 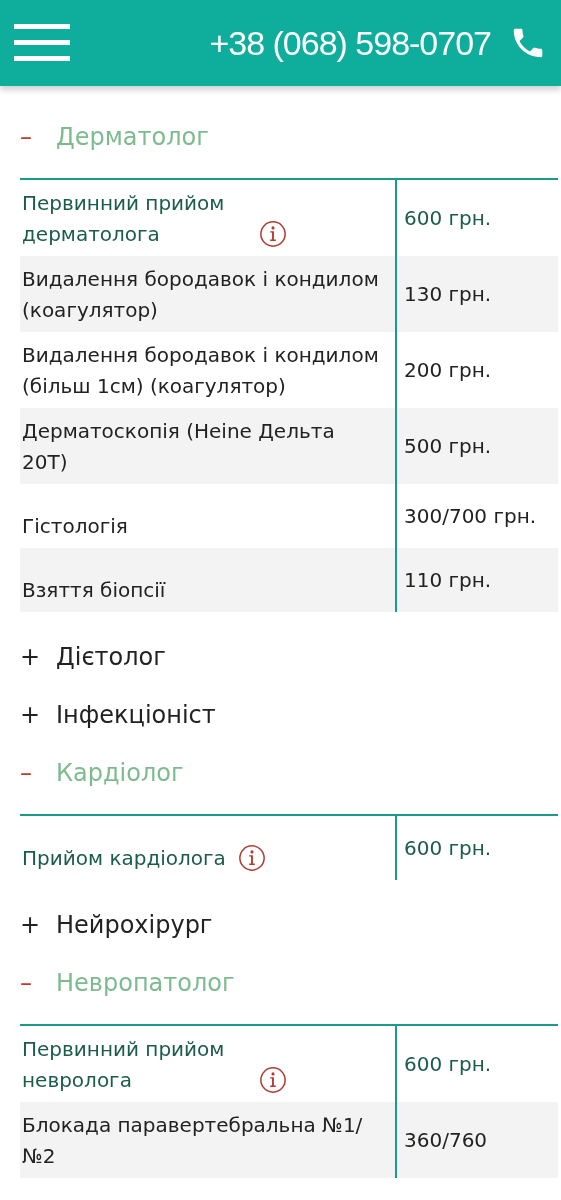 What do you see at coordinates (350, 43) in the screenshot?
I see `phone-number: +38 (068) 598-0707` at bounding box center [350, 43].